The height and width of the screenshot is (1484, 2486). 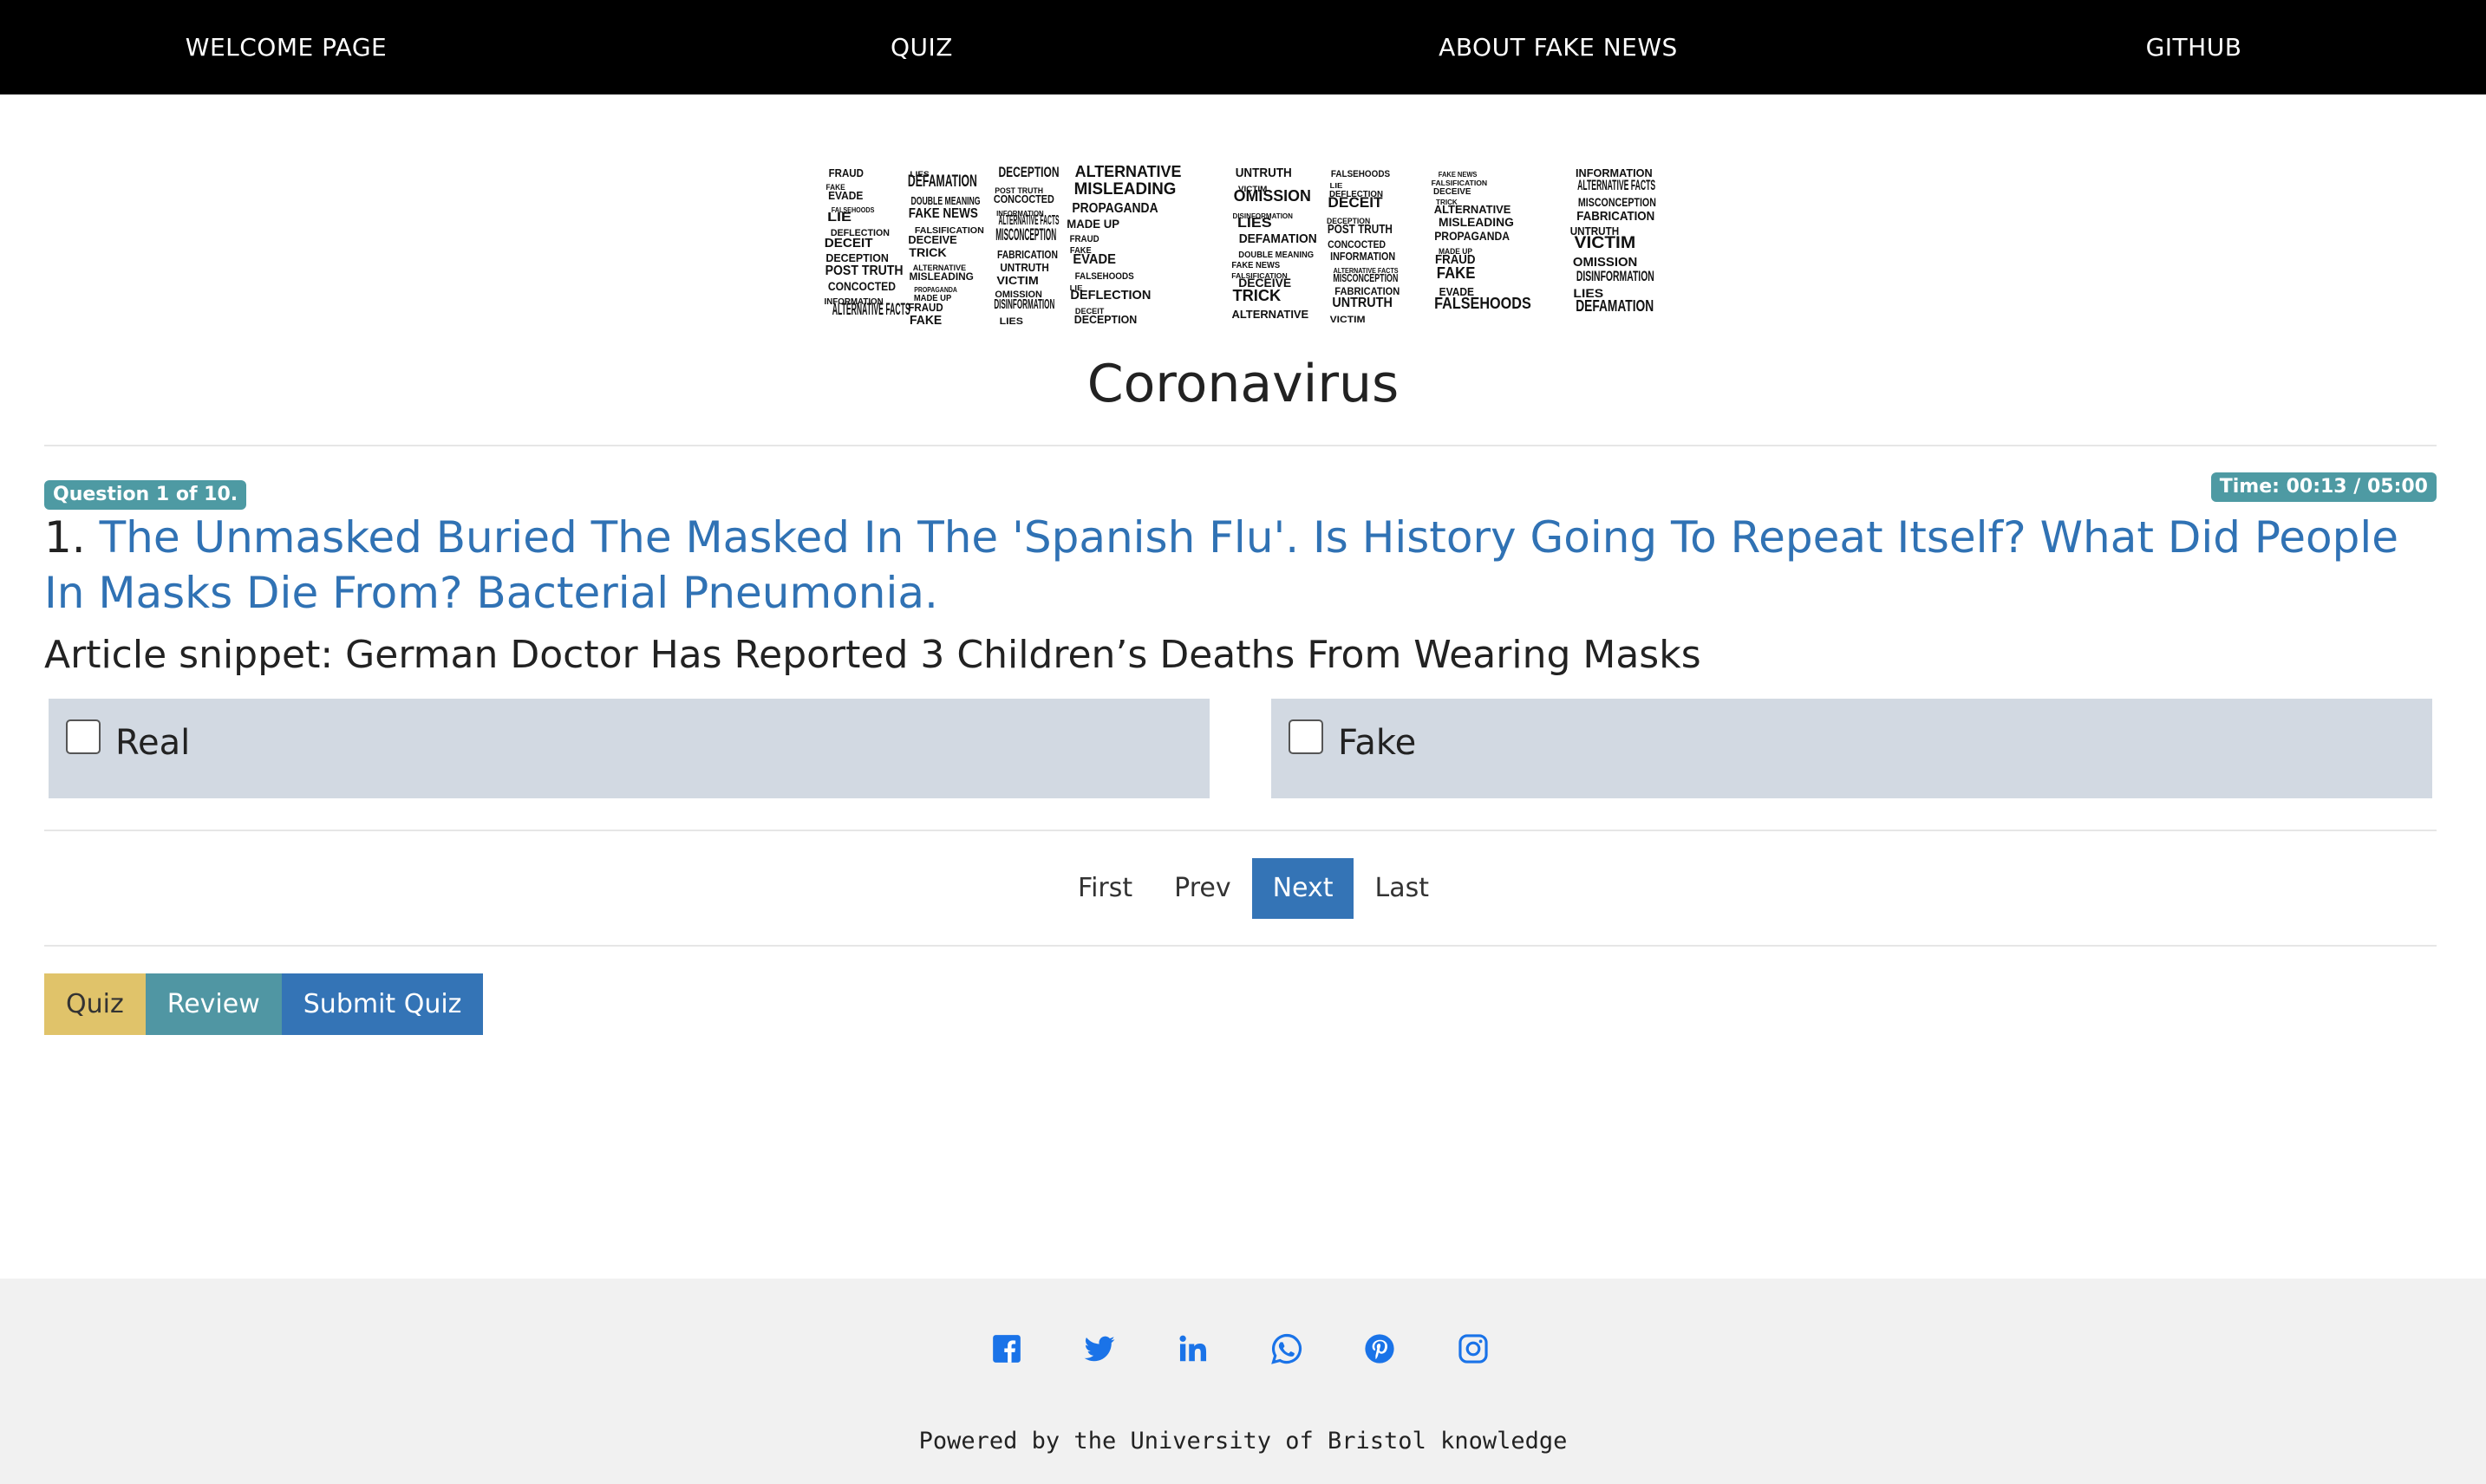 What do you see at coordinates (286, 47) in the screenshot?
I see `nav-welcome-page: WELCOME PAGE` at bounding box center [286, 47].